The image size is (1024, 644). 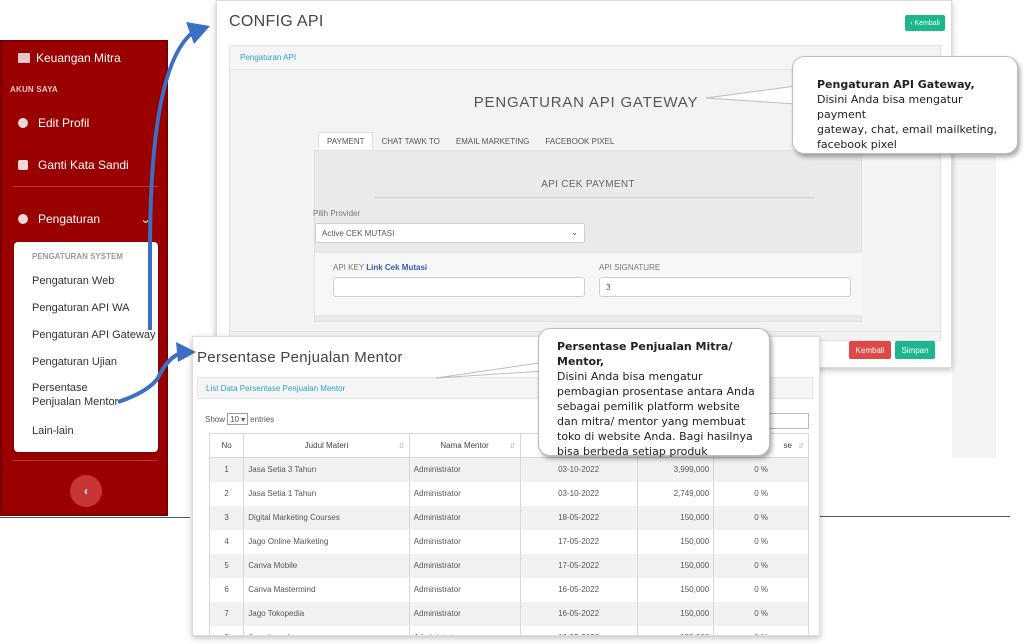 I want to click on callout-tail, so click(x=751, y=95).